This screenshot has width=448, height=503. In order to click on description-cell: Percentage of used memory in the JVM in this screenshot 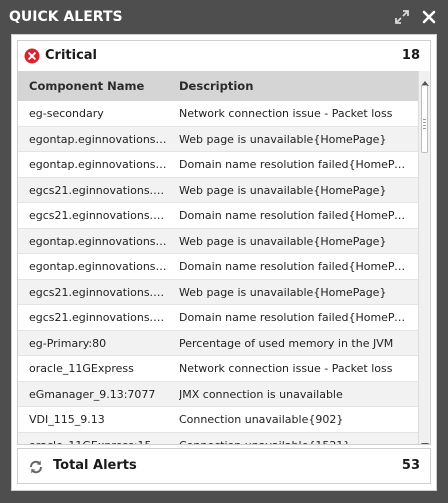, I will do `click(286, 343)`.